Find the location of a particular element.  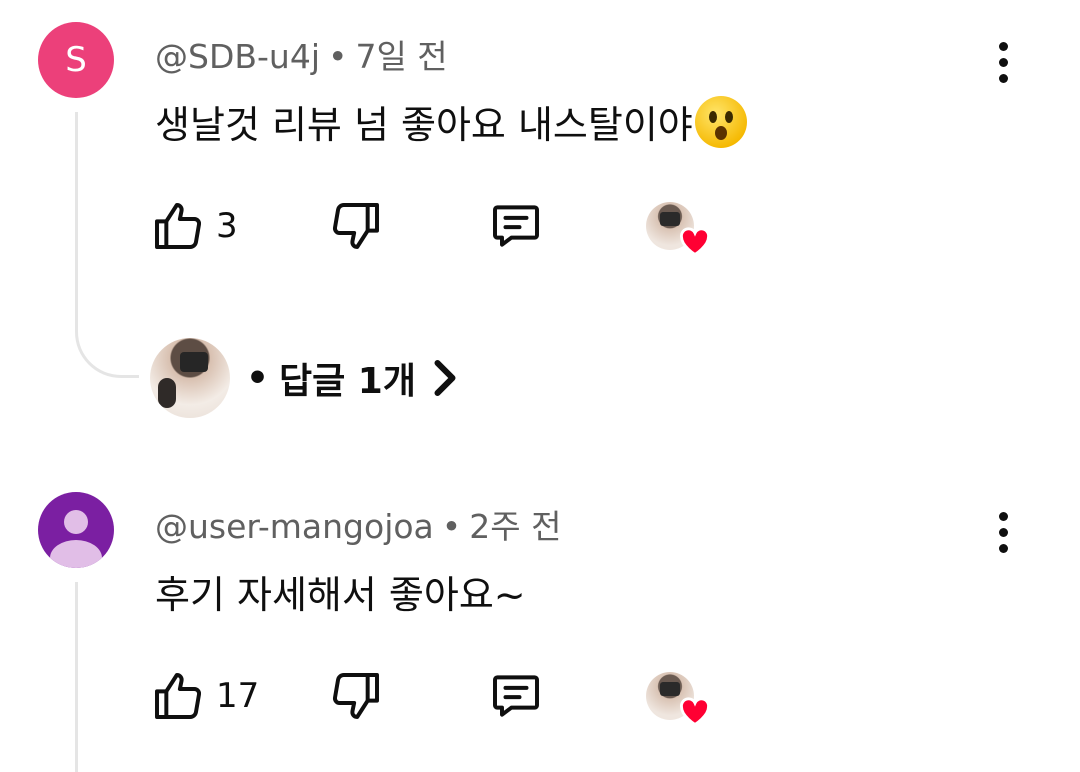

comment-time: 2주 전 is located at coordinates (515, 526).